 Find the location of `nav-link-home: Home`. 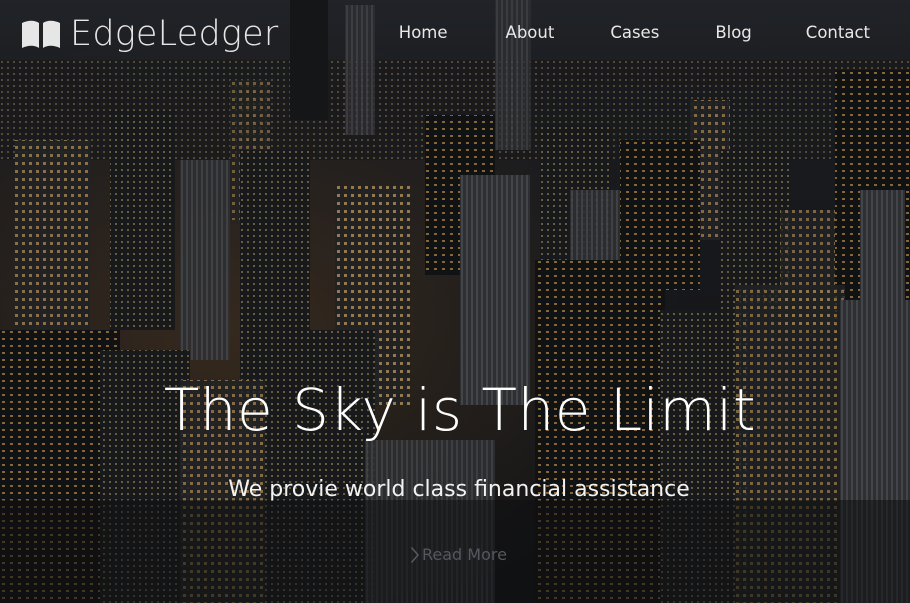

nav-link-home: Home is located at coordinates (423, 33).